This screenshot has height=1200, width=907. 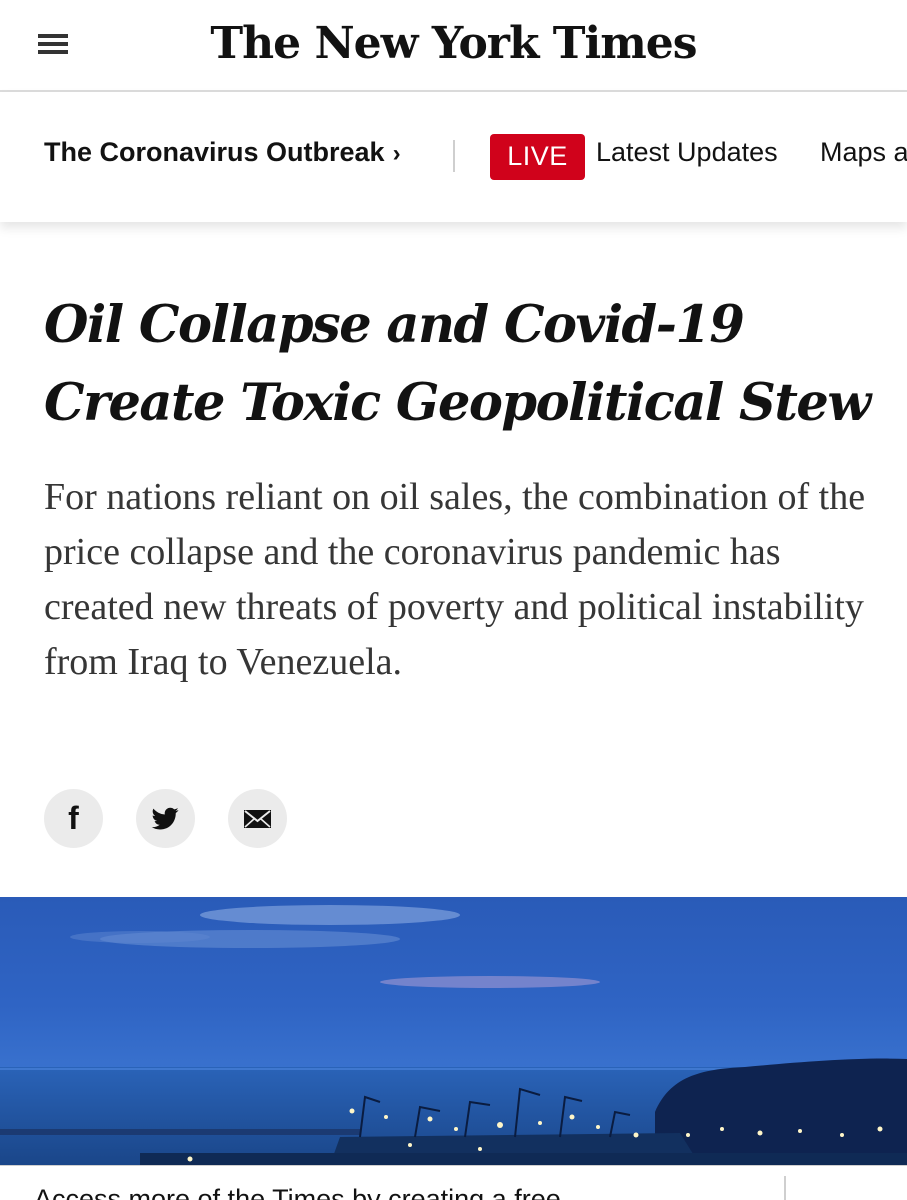 What do you see at coordinates (687, 152) in the screenshot?
I see `nav-link-latest-updates: Latest Updates` at bounding box center [687, 152].